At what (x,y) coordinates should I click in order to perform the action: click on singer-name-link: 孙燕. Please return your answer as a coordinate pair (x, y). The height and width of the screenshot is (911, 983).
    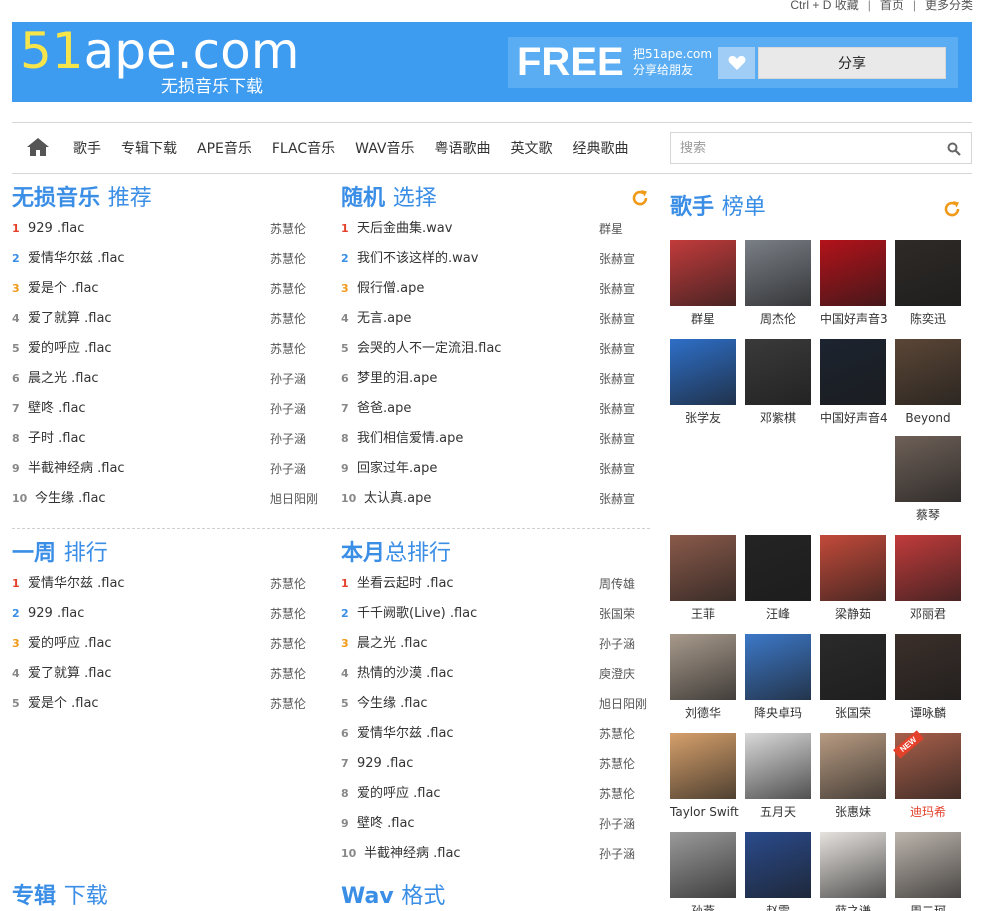
    Looking at the image, I should click on (703, 907).